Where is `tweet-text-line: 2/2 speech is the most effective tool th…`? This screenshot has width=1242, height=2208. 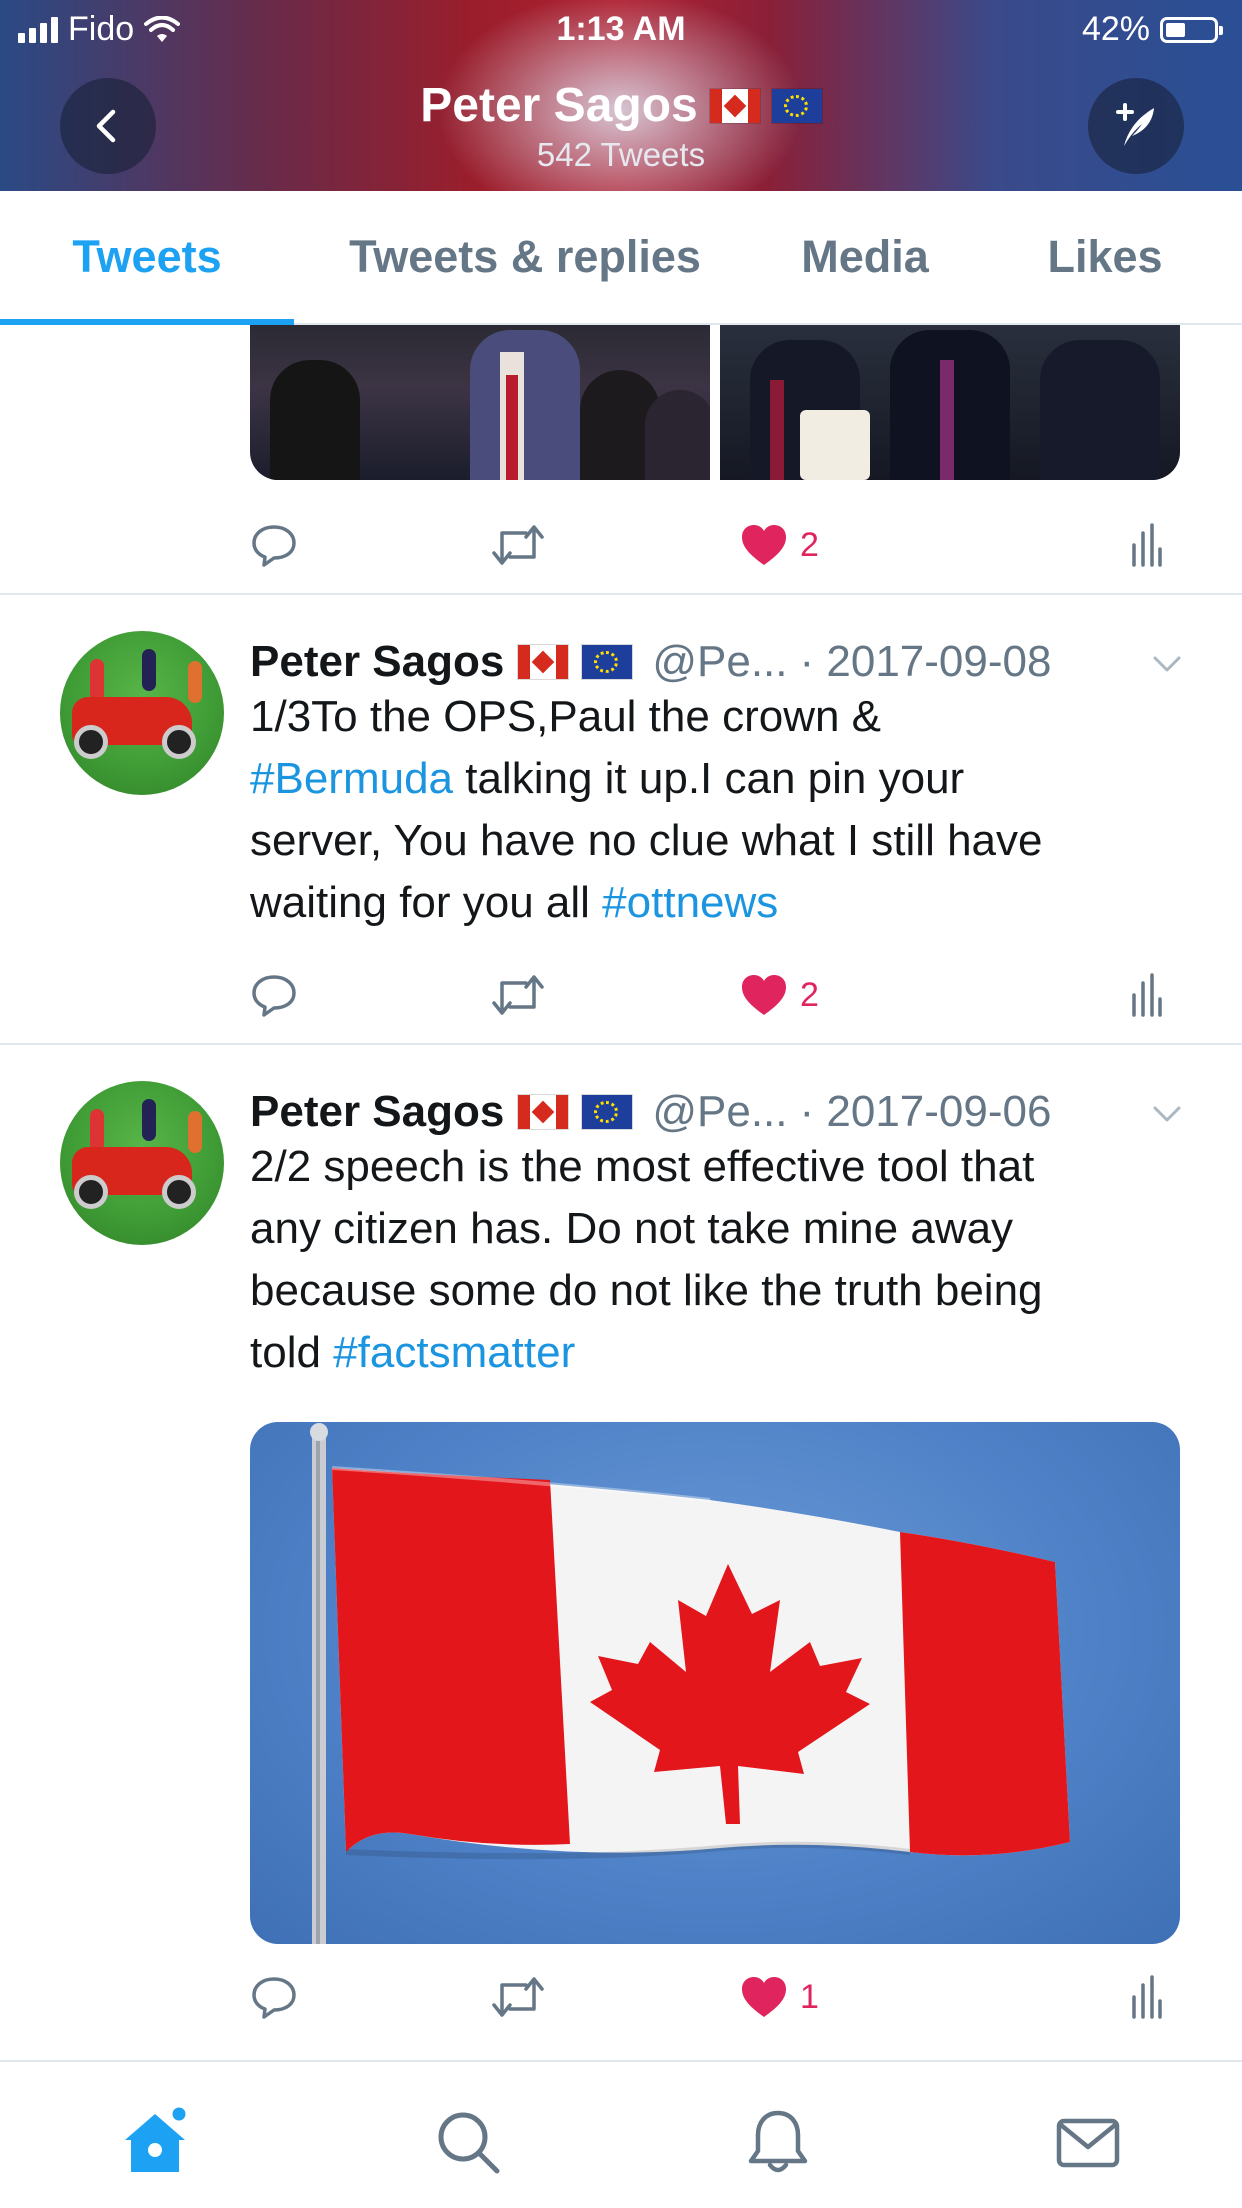 tweet-text-line: 2/2 speech is the most effective tool th… is located at coordinates (642, 1166).